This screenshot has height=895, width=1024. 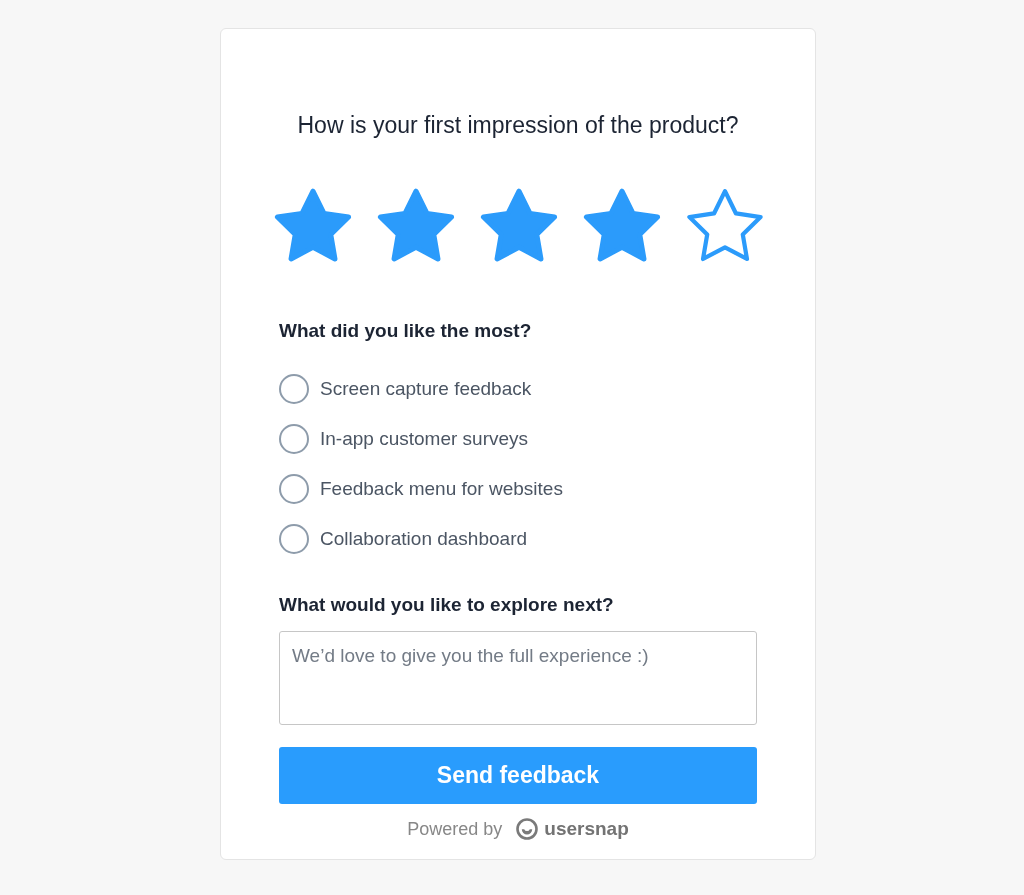 What do you see at coordinates (455, 829) in the screenshot?
I see `powered-by-text: Powered by` at bounding box center [455, 829].